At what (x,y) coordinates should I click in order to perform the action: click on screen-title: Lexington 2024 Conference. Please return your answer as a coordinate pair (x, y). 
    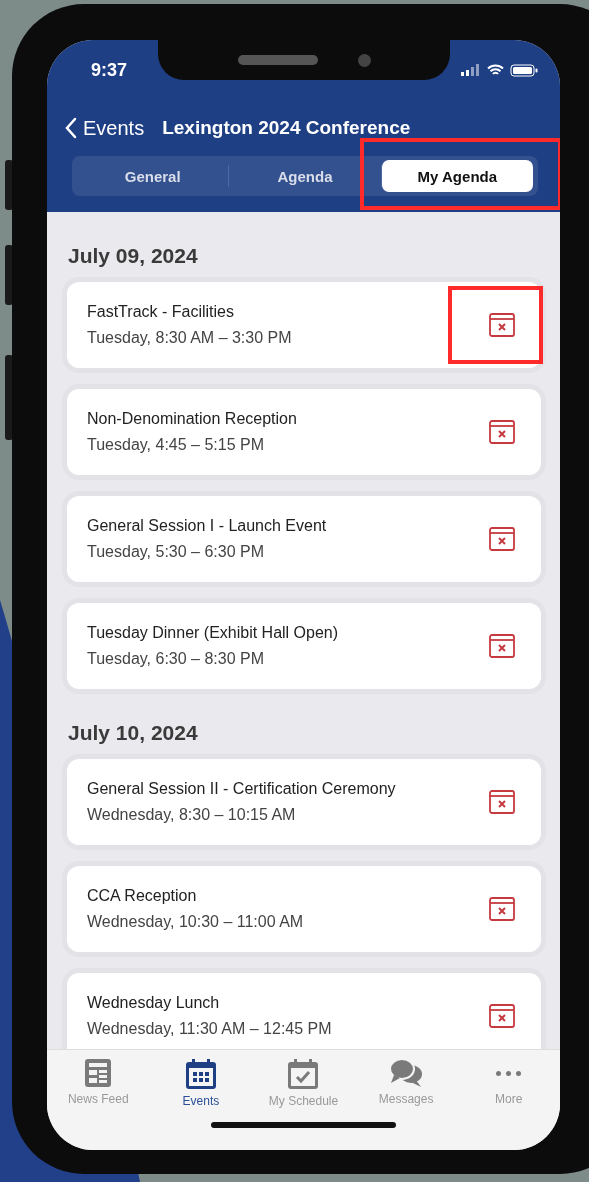
    Looking at the image, I should click on (286, 128).